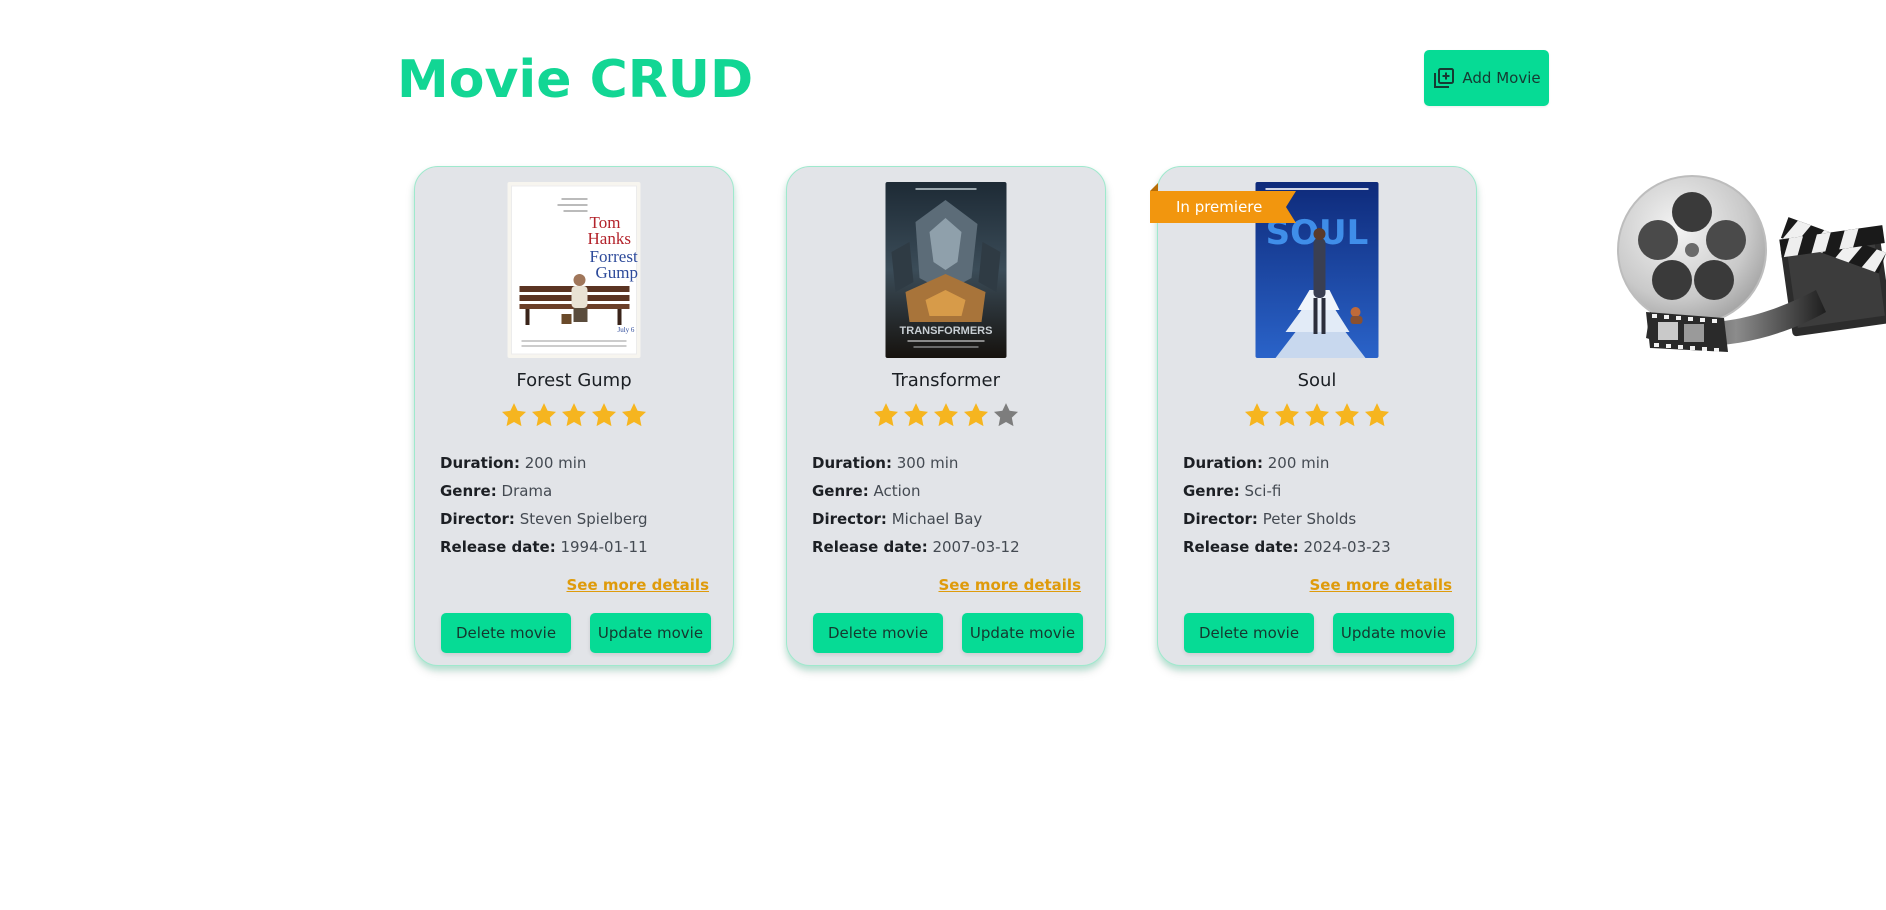 The image size is (1886, 910). I want to click on svg-text: July 6, so click(626, 330).